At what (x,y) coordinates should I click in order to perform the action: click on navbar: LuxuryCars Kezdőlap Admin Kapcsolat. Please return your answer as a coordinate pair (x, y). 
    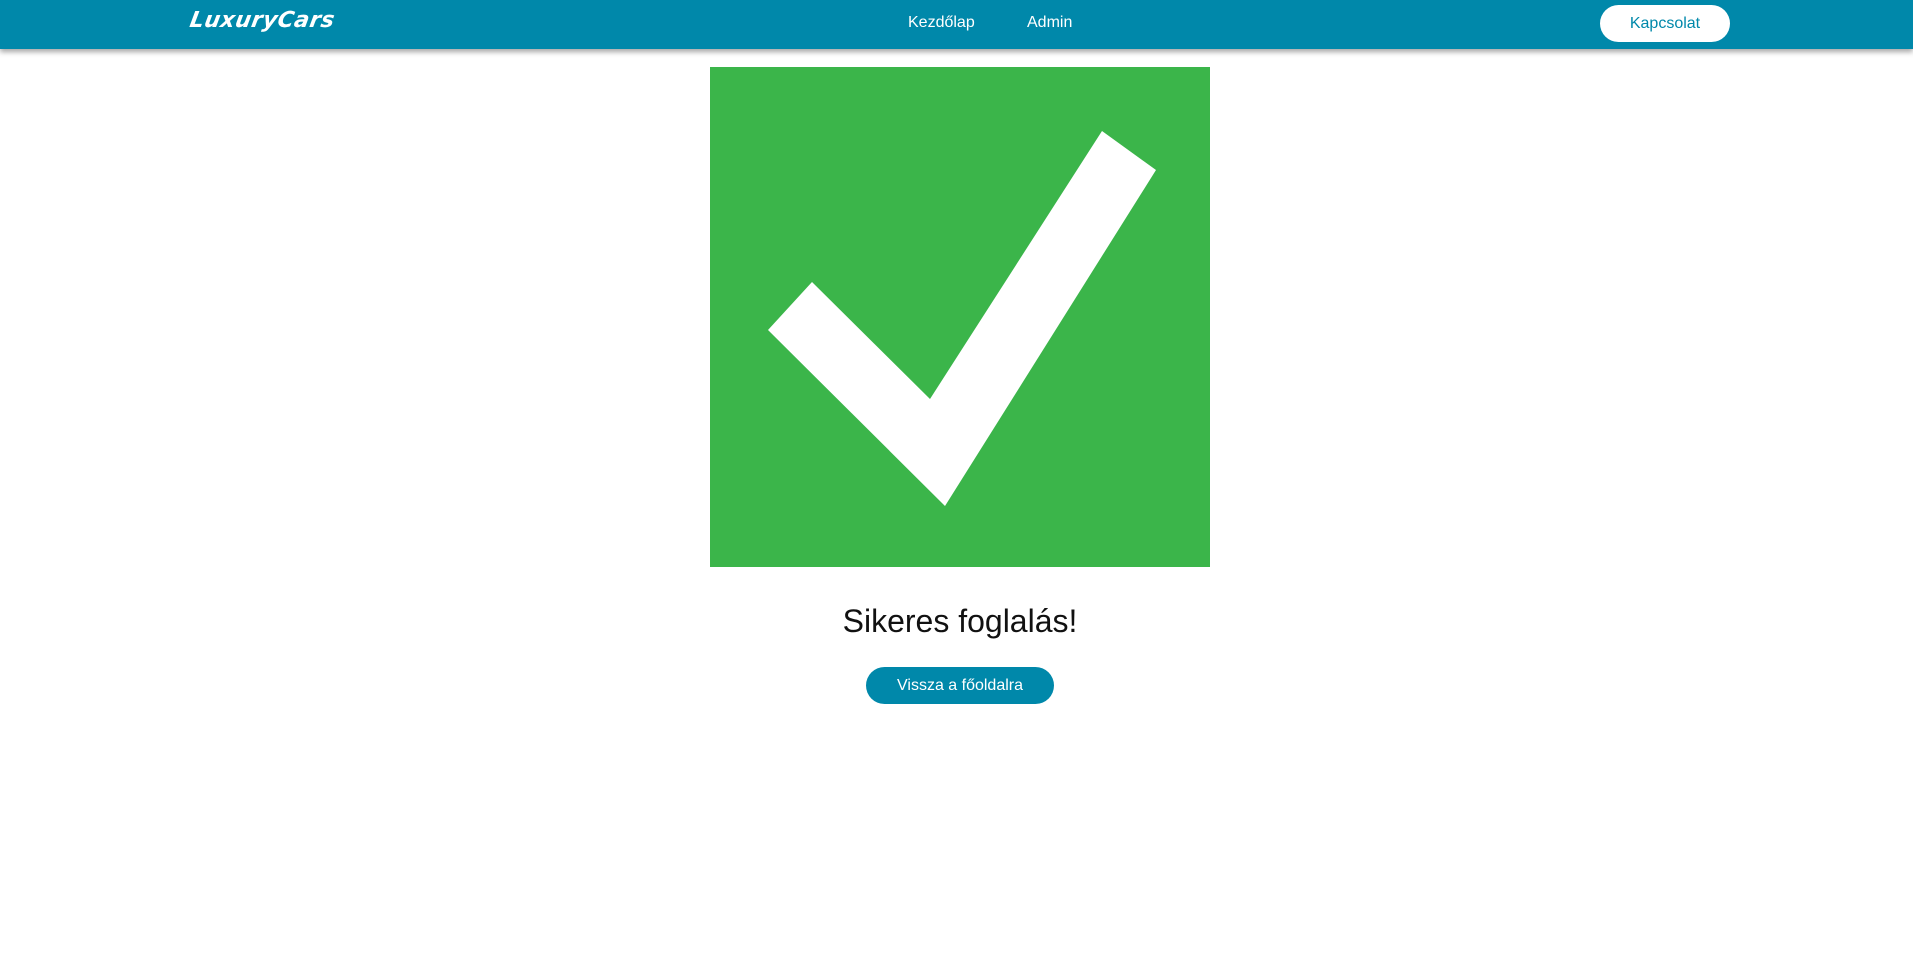
    Looking at the image, I should click on (956, 24).